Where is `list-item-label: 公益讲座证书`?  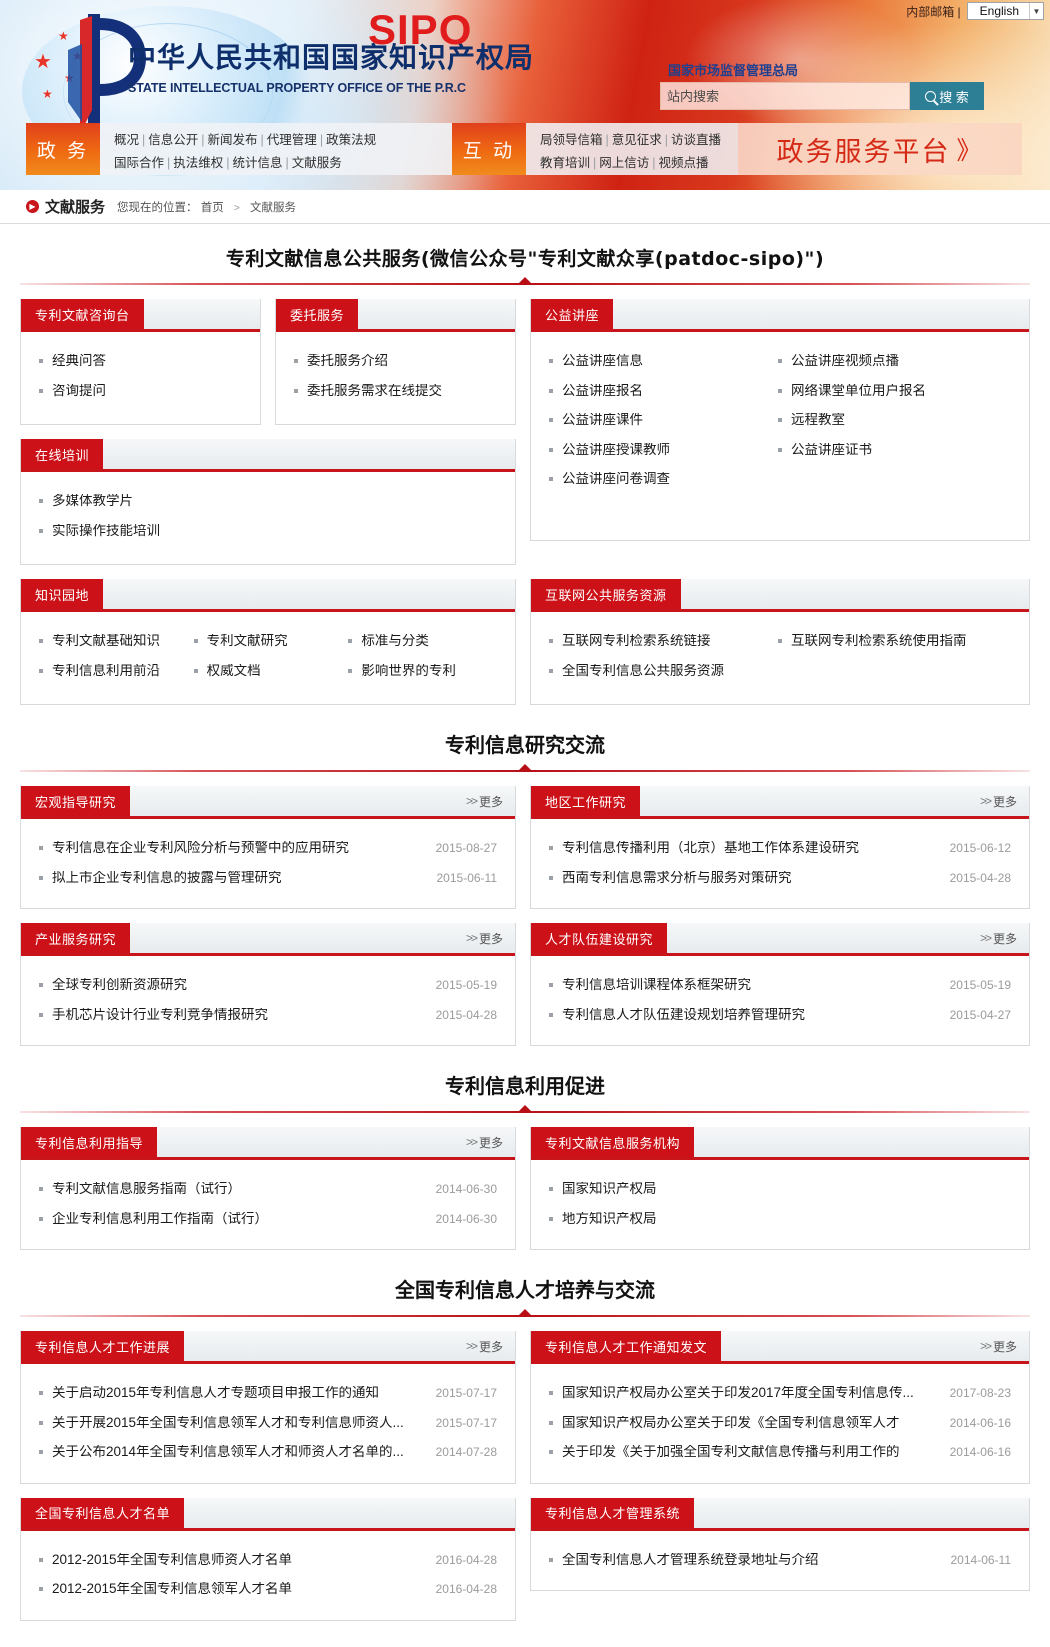
list-item-label: 公益讲座证书 is located at coordinates (831, 450).